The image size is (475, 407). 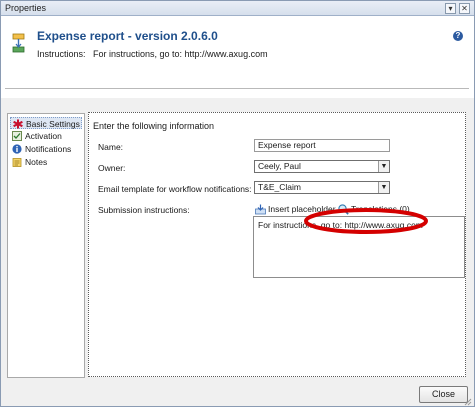 I want to click on owner-value: Ceely, Paul, so click(x=279, y=166).